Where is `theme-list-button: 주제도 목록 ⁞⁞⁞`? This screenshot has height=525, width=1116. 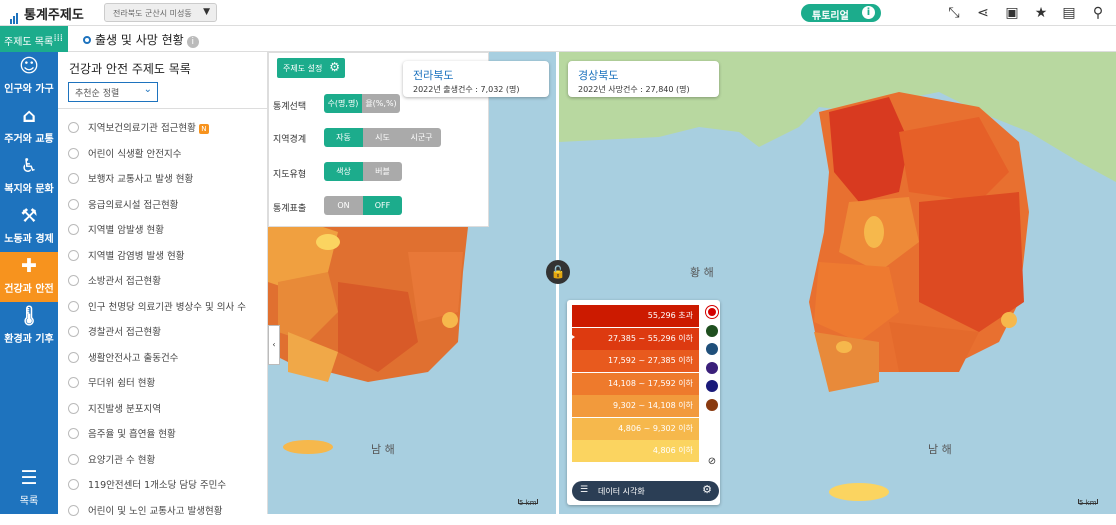
theme-list-button: 주제도 목록 ⁞⁞⁞ is located at coordinates (34, 39).